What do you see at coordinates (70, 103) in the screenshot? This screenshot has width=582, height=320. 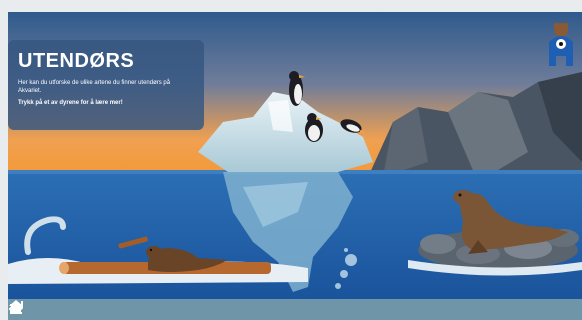 I see `info-call-to-action: Trykk på et av dyrene for å lære mer!` at bounding box center [70, 103].